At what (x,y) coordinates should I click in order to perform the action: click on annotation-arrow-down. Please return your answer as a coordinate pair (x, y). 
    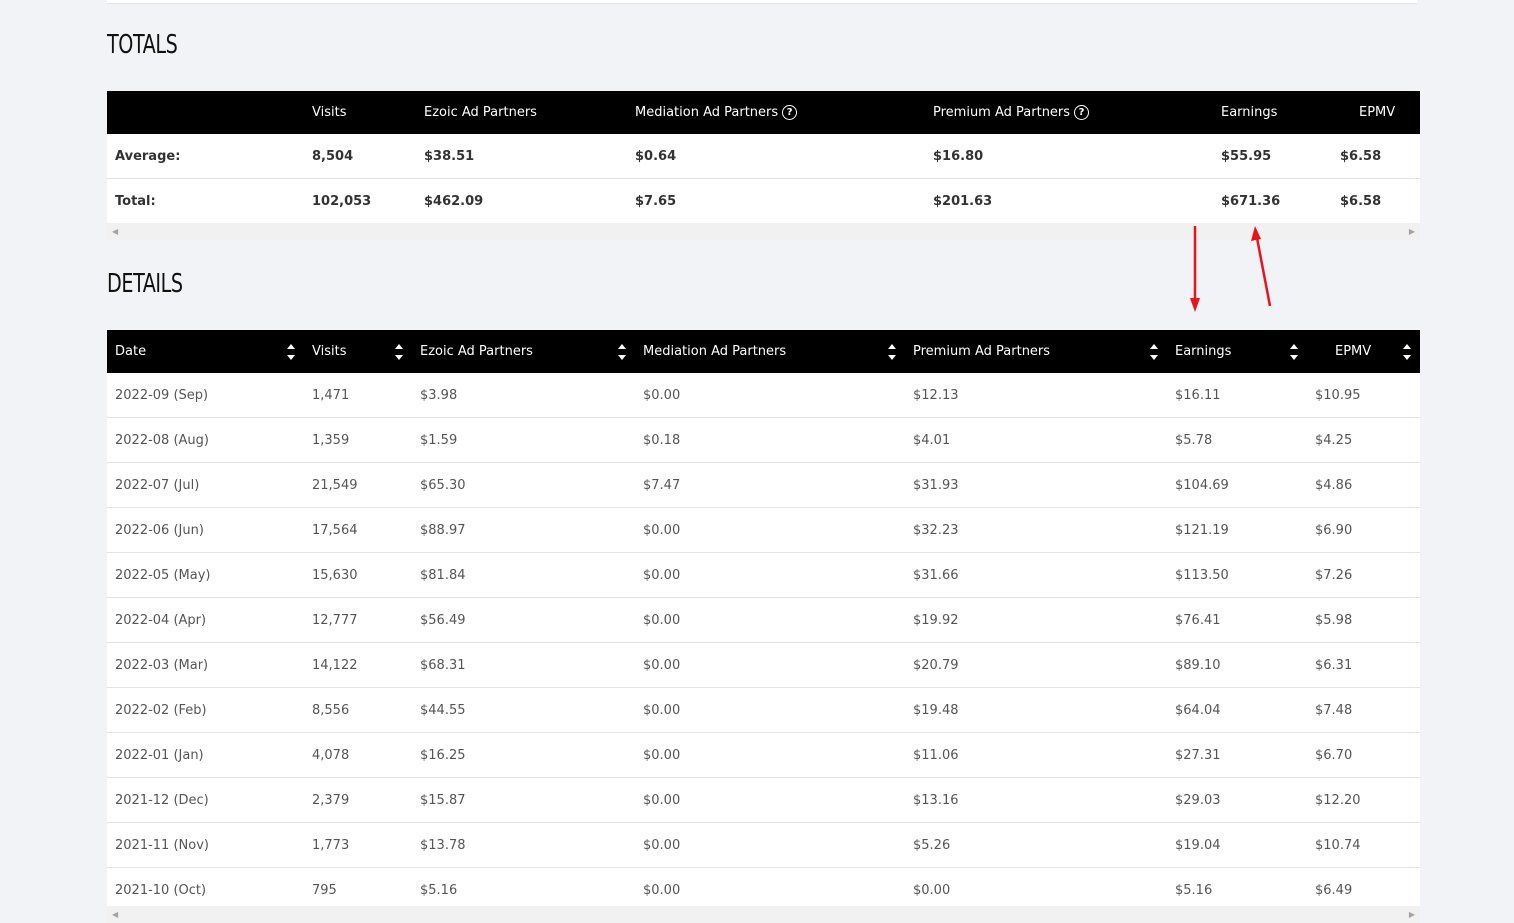
    Looking at the image, I should click on (1195, 269).